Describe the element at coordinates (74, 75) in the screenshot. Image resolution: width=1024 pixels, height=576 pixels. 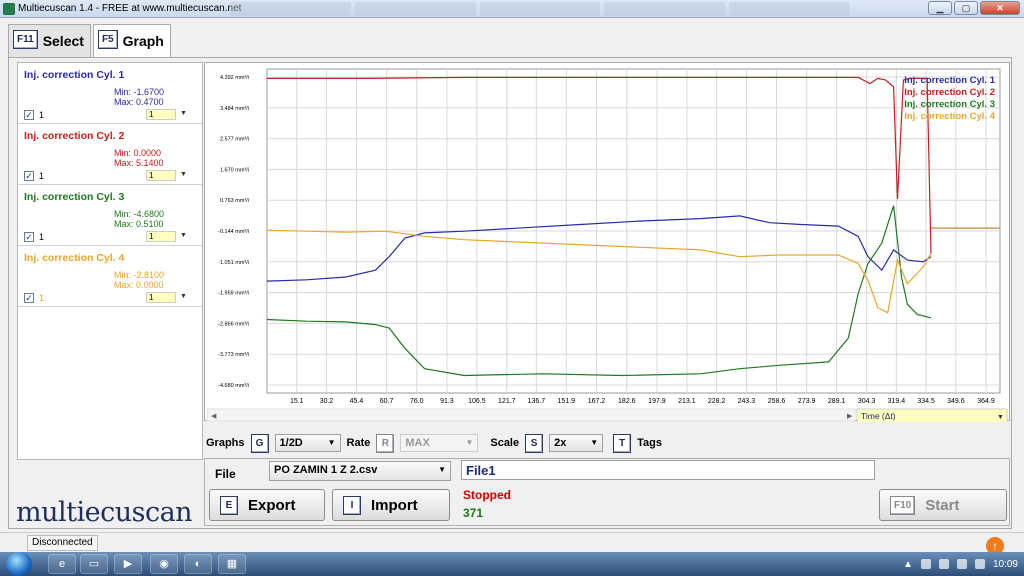
I see `channel-name: Inj. correction Cyl. 1` at that location.